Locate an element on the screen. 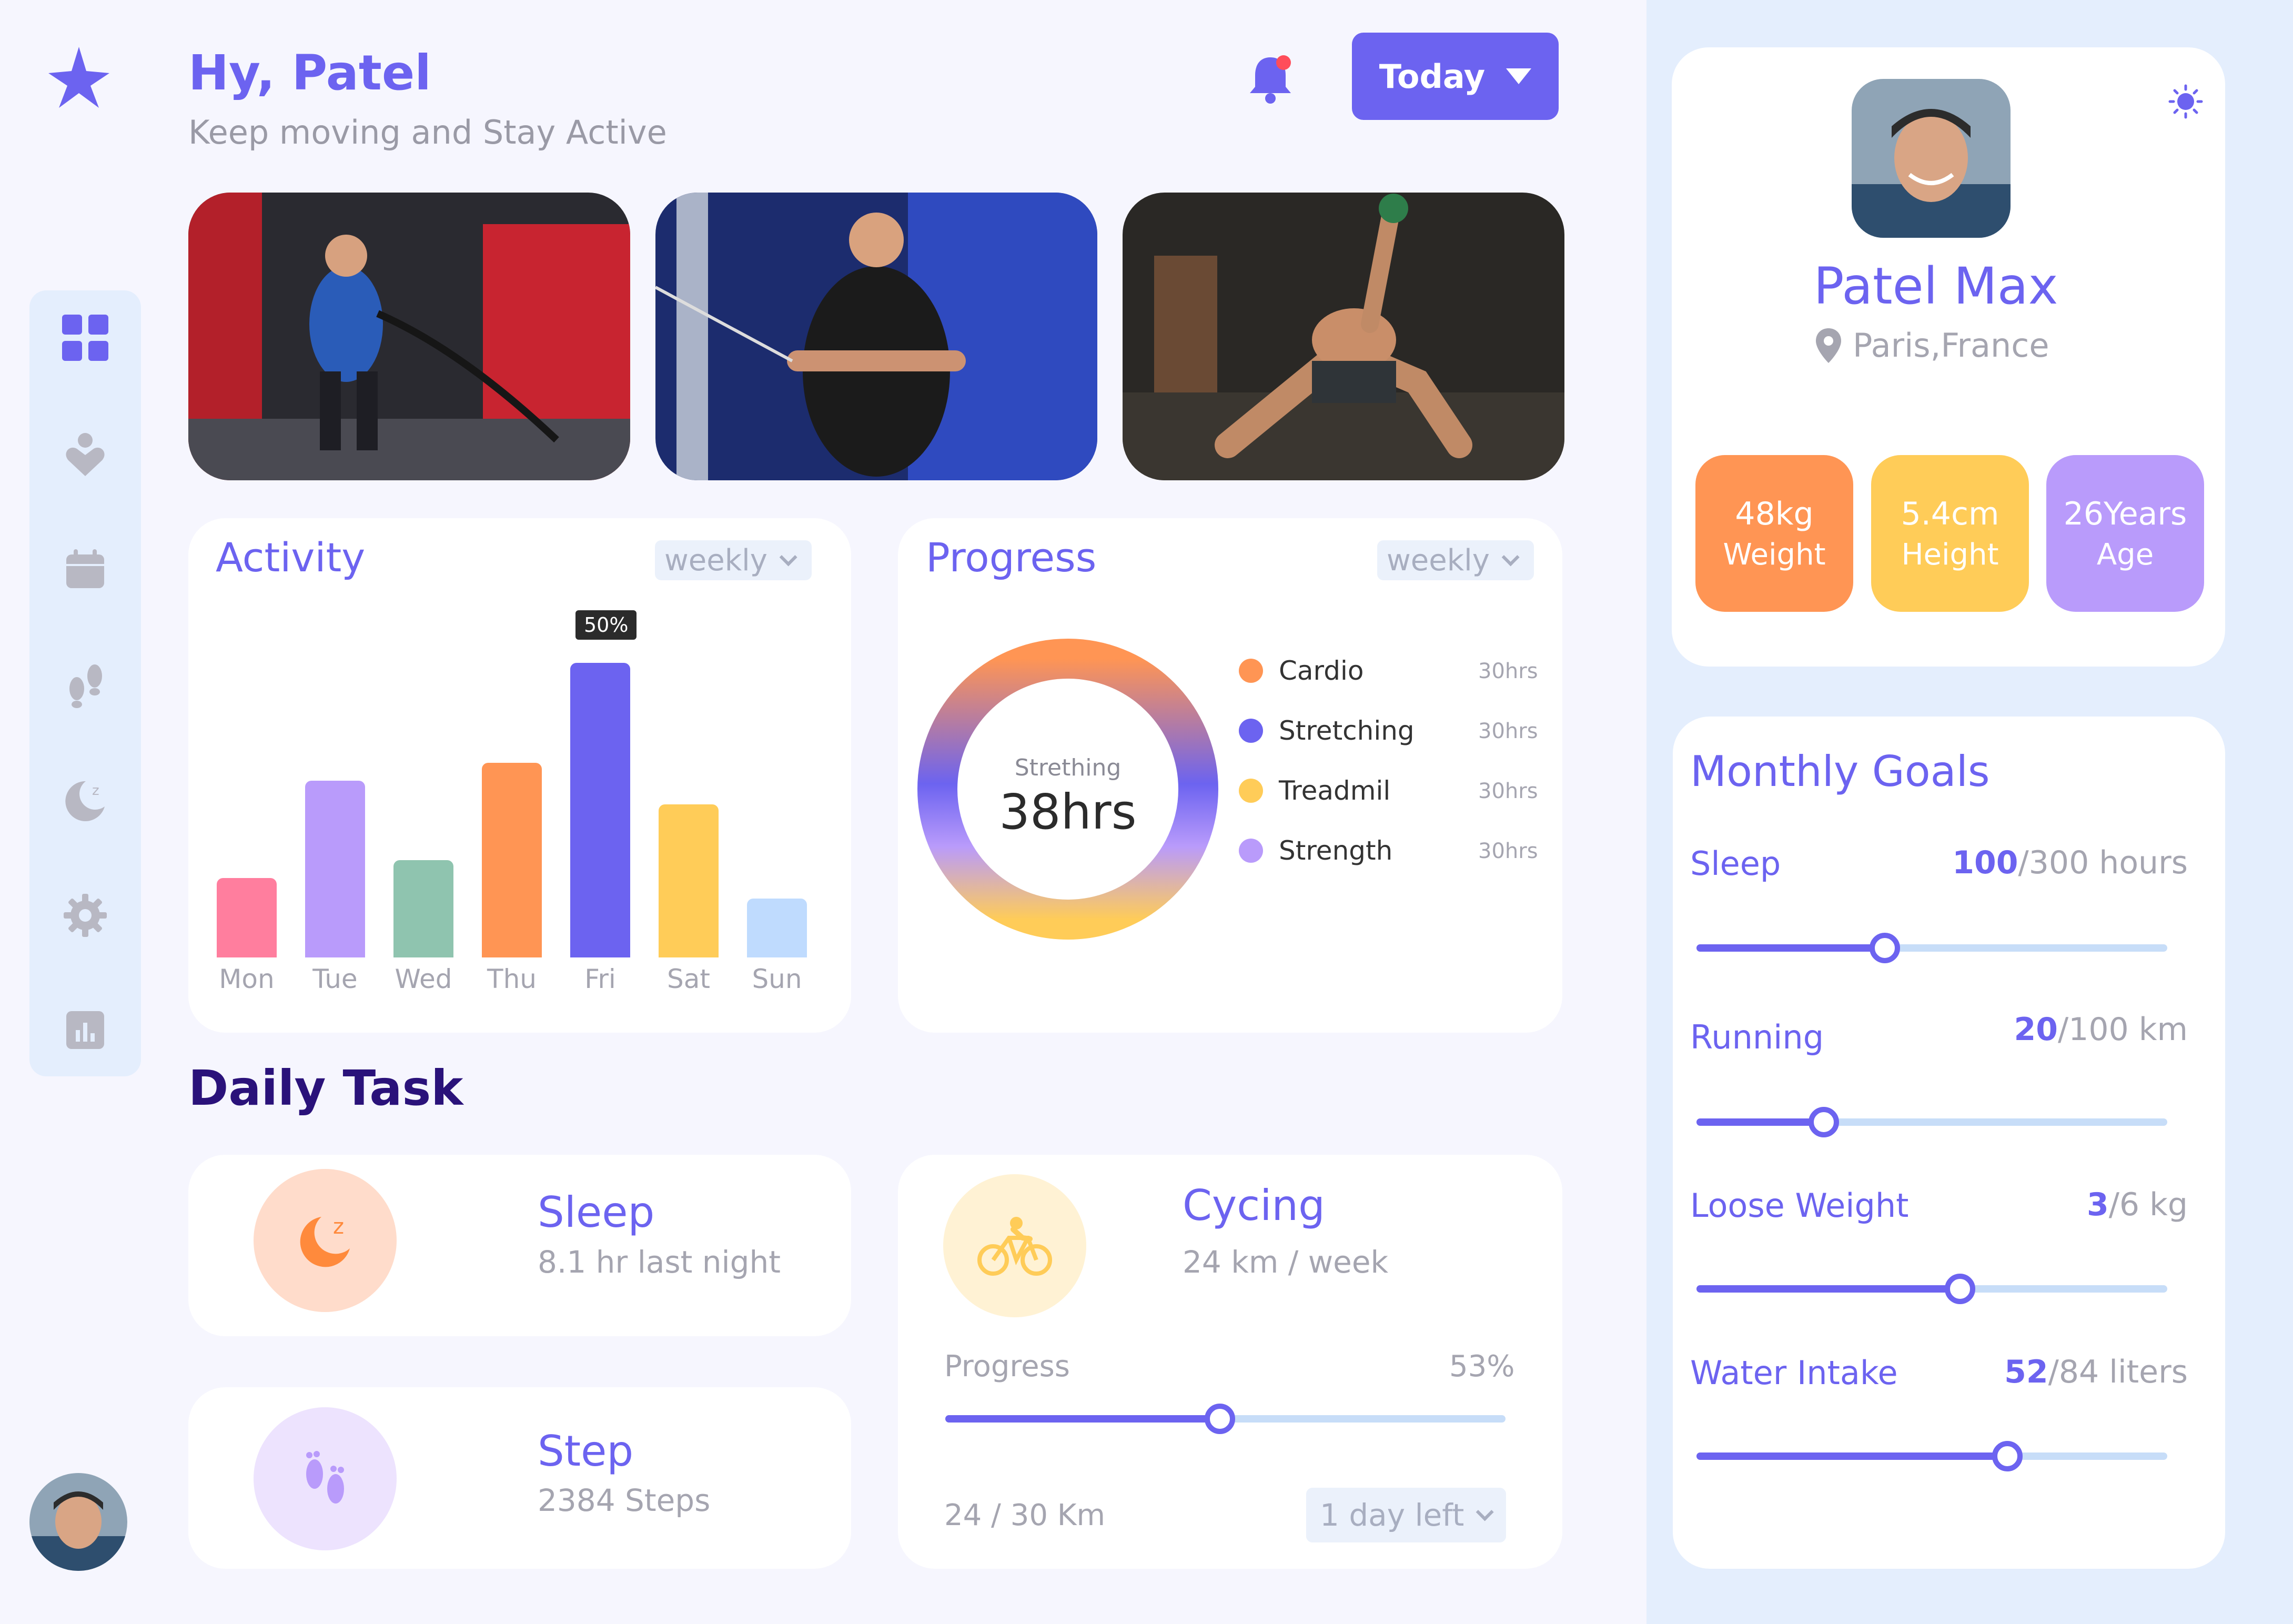 This screenshot has height=1624, width=2293. progress-title: Progress is located at coordinates (1011, 557).